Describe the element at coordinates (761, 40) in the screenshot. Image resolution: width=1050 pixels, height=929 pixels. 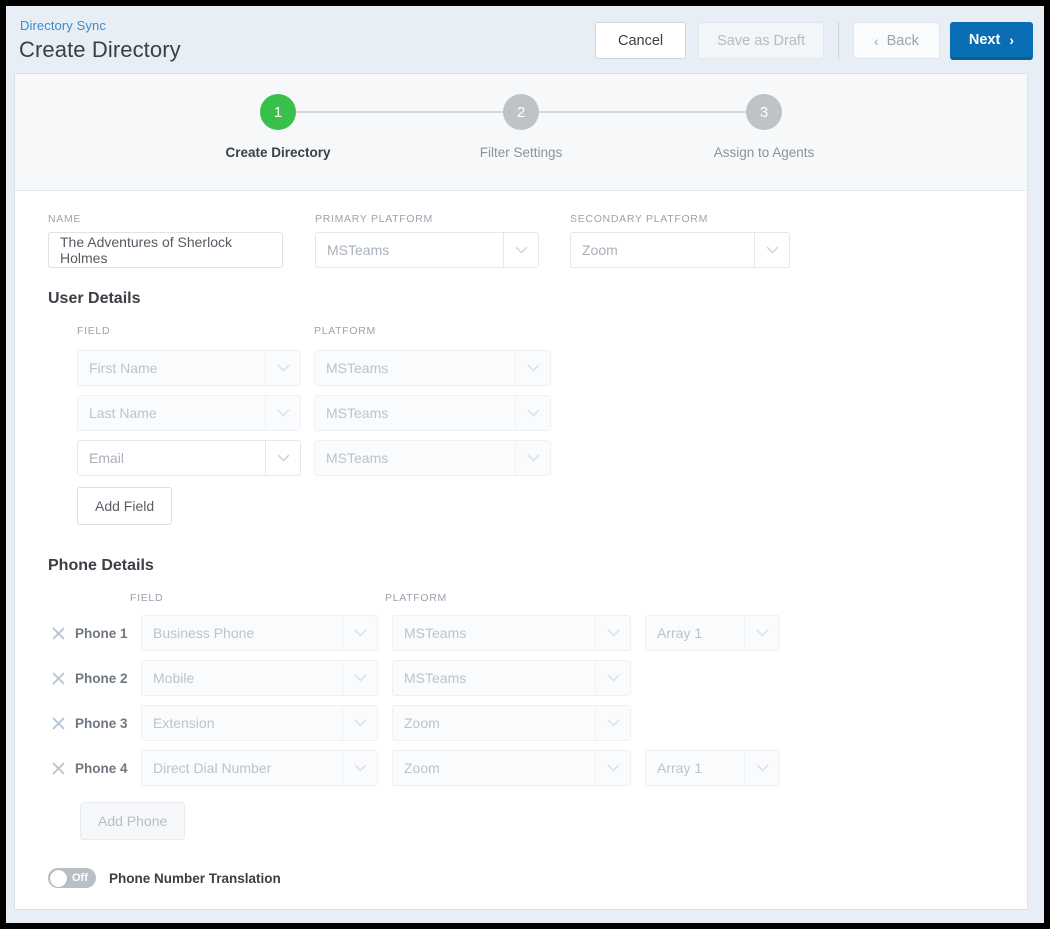
I see `save-as-draft-button: Save as Draft` at that location.